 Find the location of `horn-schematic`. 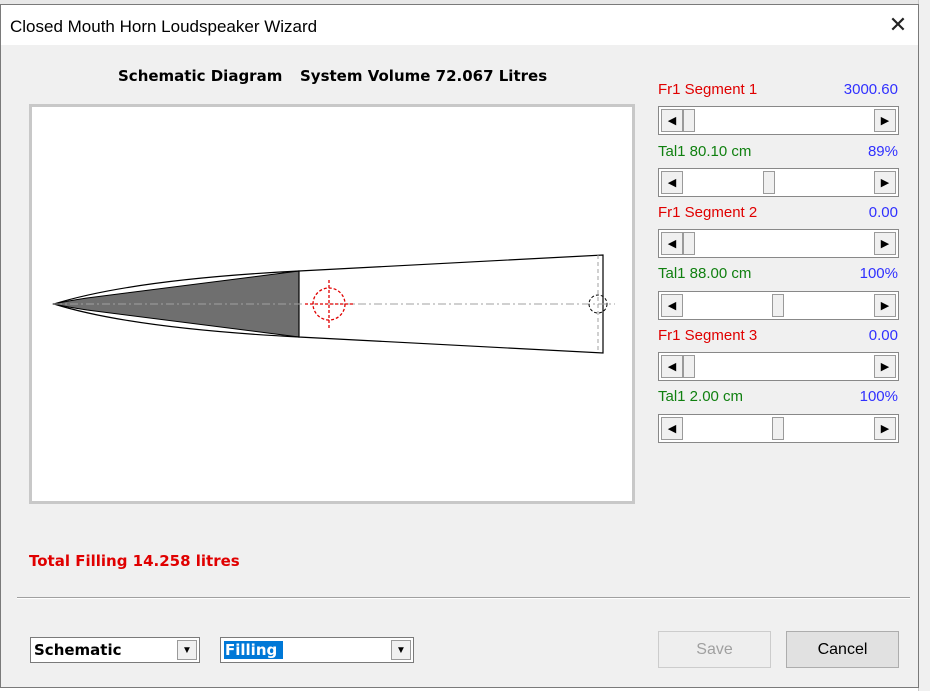

horn-schematic is located at coordinates (333, 304).